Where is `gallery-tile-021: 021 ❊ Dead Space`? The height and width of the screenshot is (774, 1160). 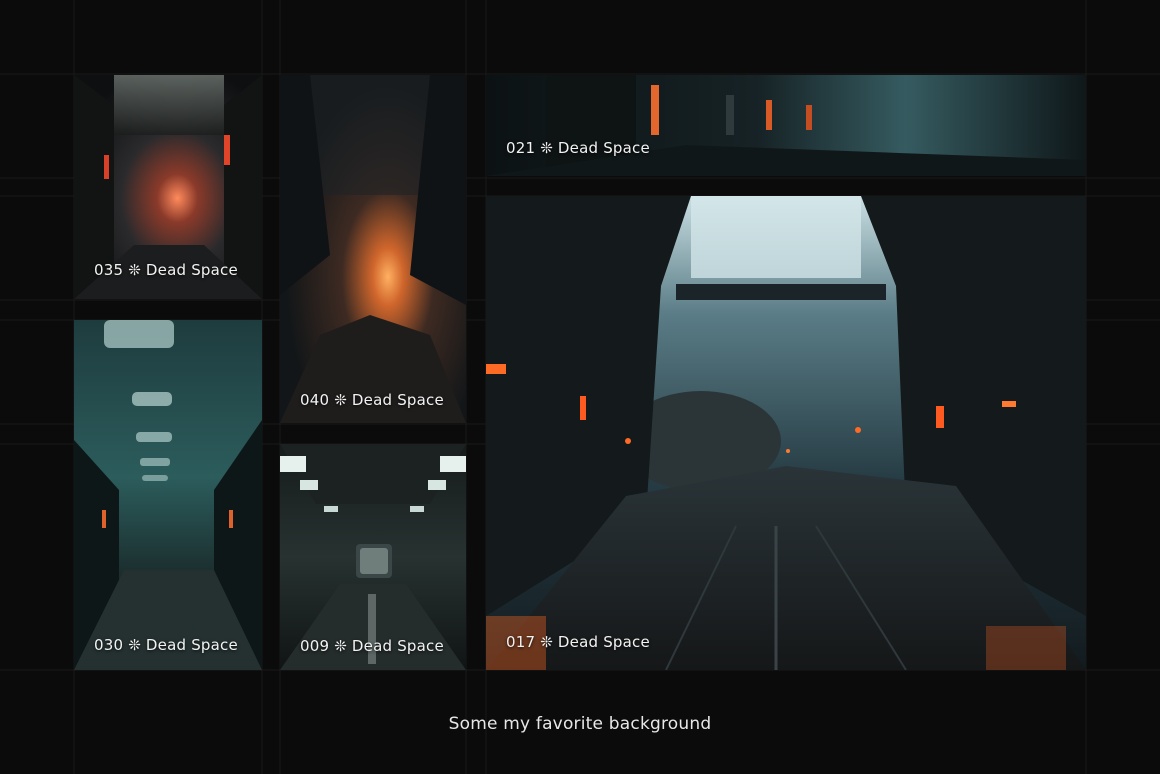 gallery-tile-021: 021 ❊ Dead Space is located at coordinates (786, 125).